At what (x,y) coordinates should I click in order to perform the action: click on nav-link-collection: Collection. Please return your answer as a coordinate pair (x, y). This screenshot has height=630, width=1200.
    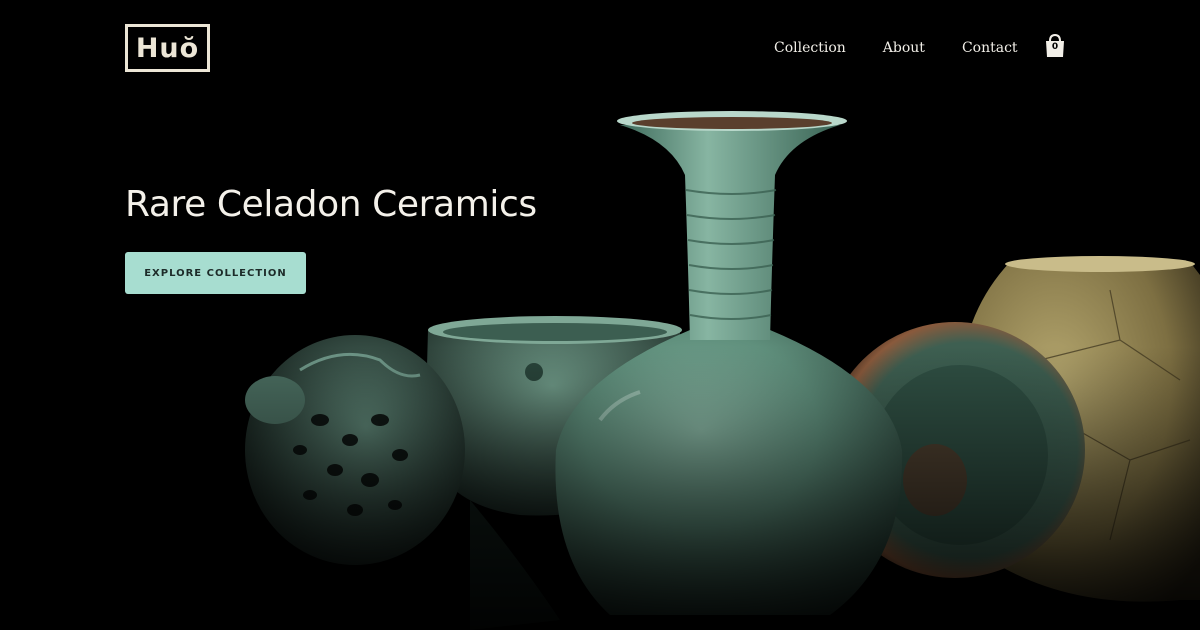
    Looking at the image, I should click on (810, 48).